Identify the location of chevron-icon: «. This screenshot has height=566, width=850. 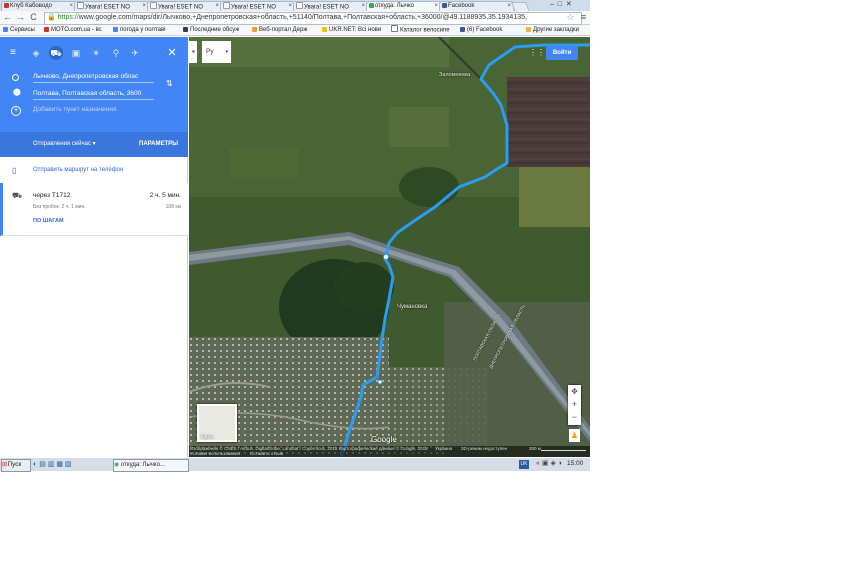
(538, 463).